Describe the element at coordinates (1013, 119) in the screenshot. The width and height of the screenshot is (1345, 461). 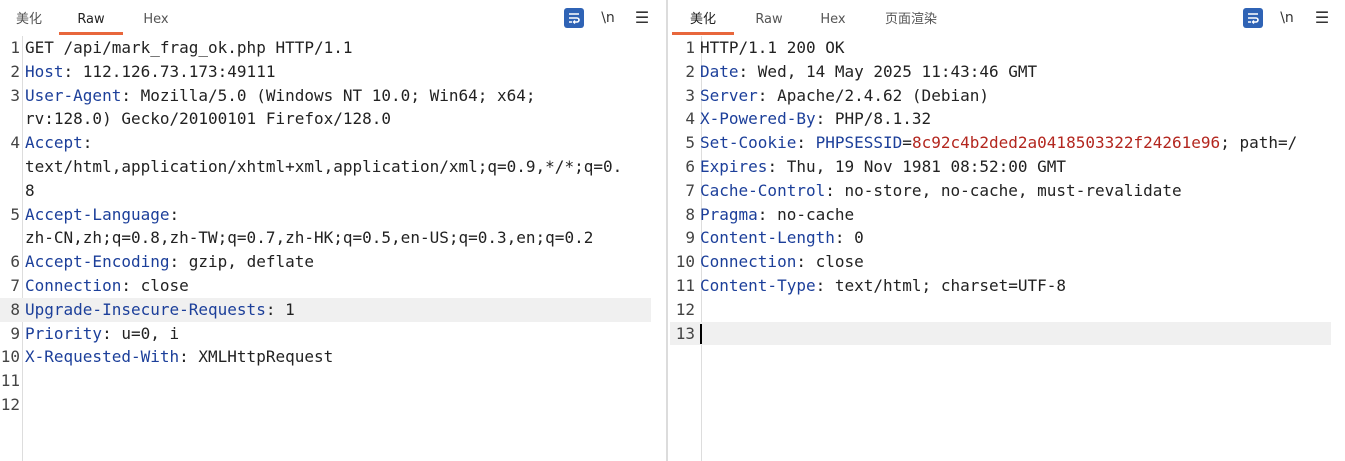
I see `line-content: X-Powered-By: PHP/8.1.32` at that location.